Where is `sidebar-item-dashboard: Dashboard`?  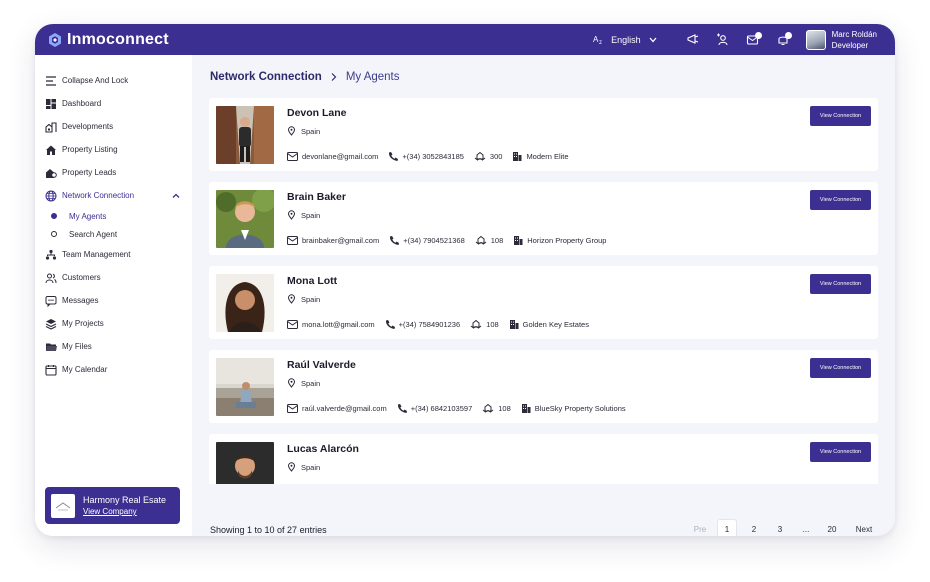 sidebar-item-dashboard: Dashboard is located at coordinates (113, 103).